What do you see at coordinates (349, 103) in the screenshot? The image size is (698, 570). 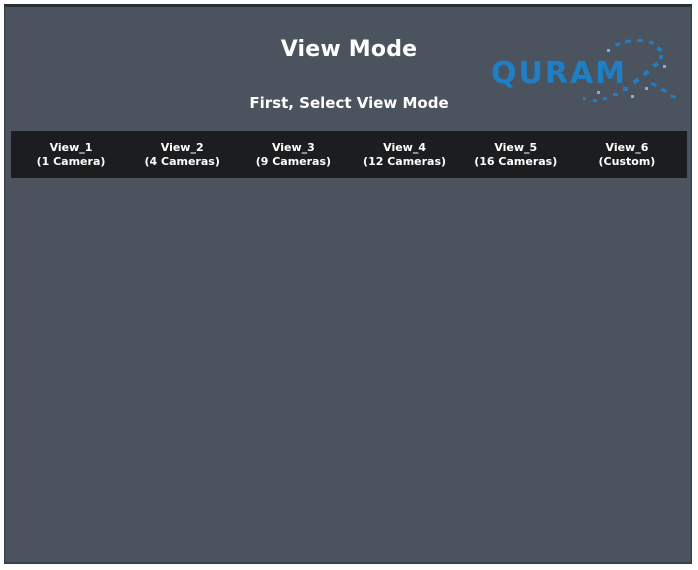 I see `page-subtitle: First, Select View Mode` at bounding box center [349, 103].